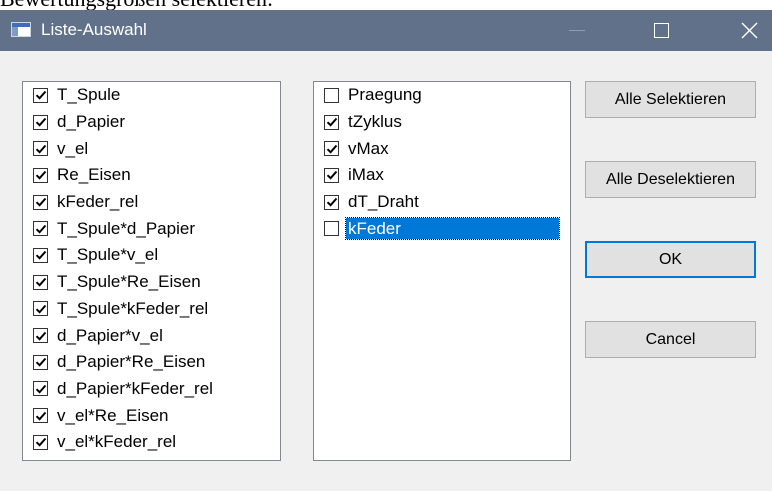 This screenshot has width=772, height=491. I want to click on list-item: d_Papier*Re_Eisen, so click(151, 362).